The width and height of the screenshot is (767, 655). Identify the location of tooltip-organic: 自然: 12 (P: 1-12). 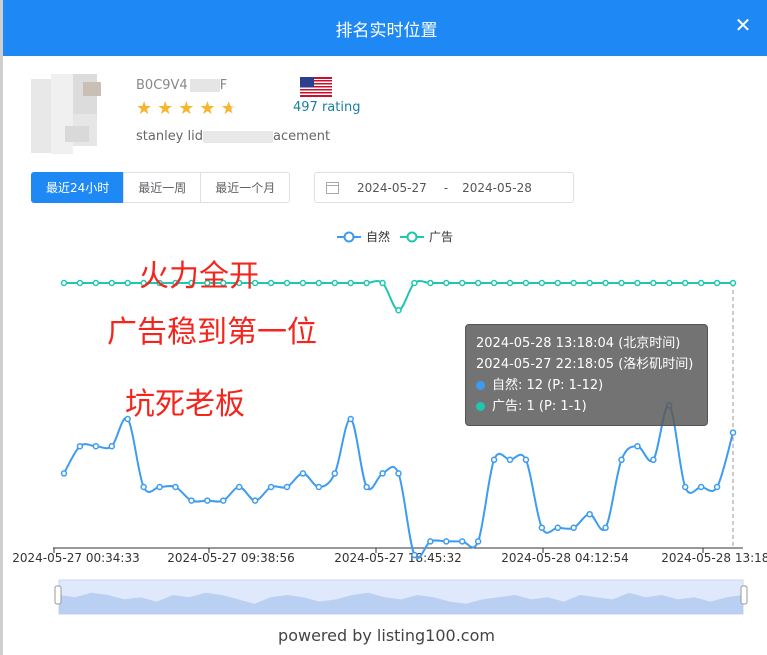
(548, 385).